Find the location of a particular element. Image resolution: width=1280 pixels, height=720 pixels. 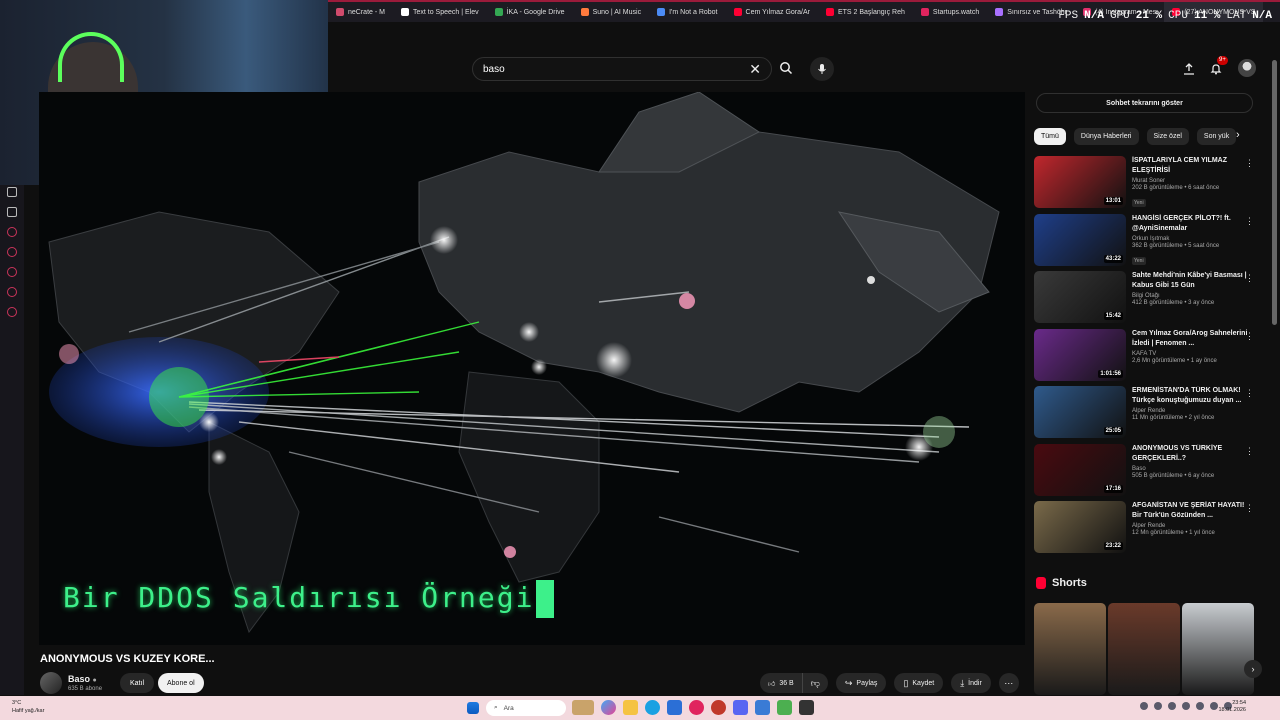

channel-name: Baso ● is located at coordinates (82, 679).